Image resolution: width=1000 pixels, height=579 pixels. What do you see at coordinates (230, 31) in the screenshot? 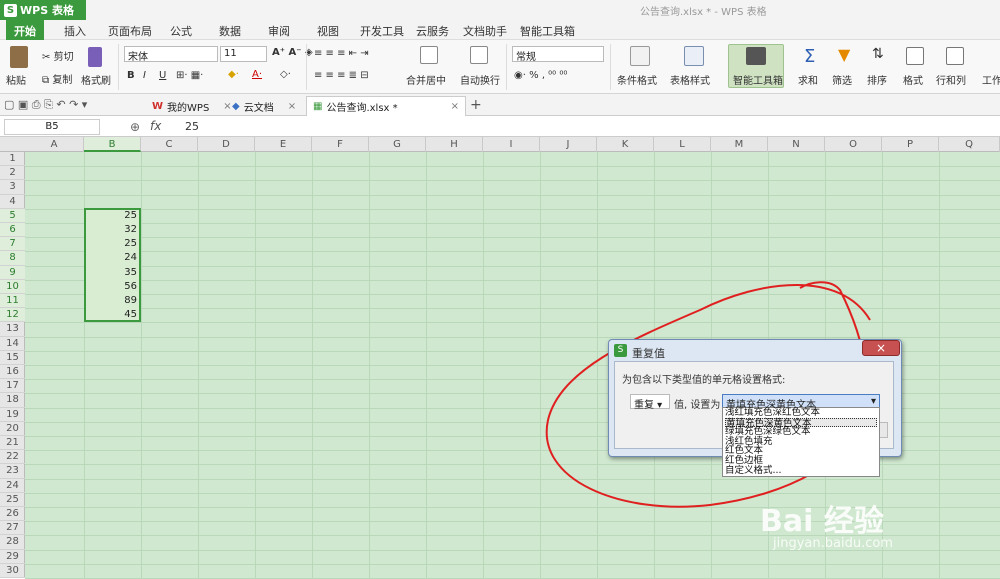
I see `menu-data: 数据` at bounding box center [230, 31].